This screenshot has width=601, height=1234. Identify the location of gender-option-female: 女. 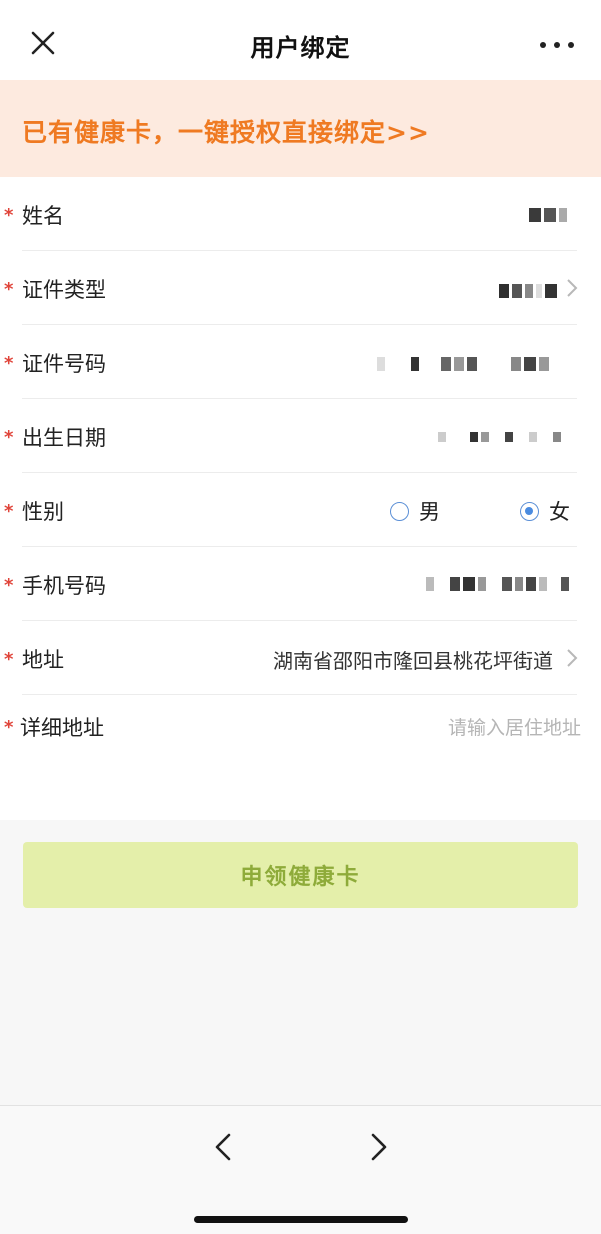
(545, 511).